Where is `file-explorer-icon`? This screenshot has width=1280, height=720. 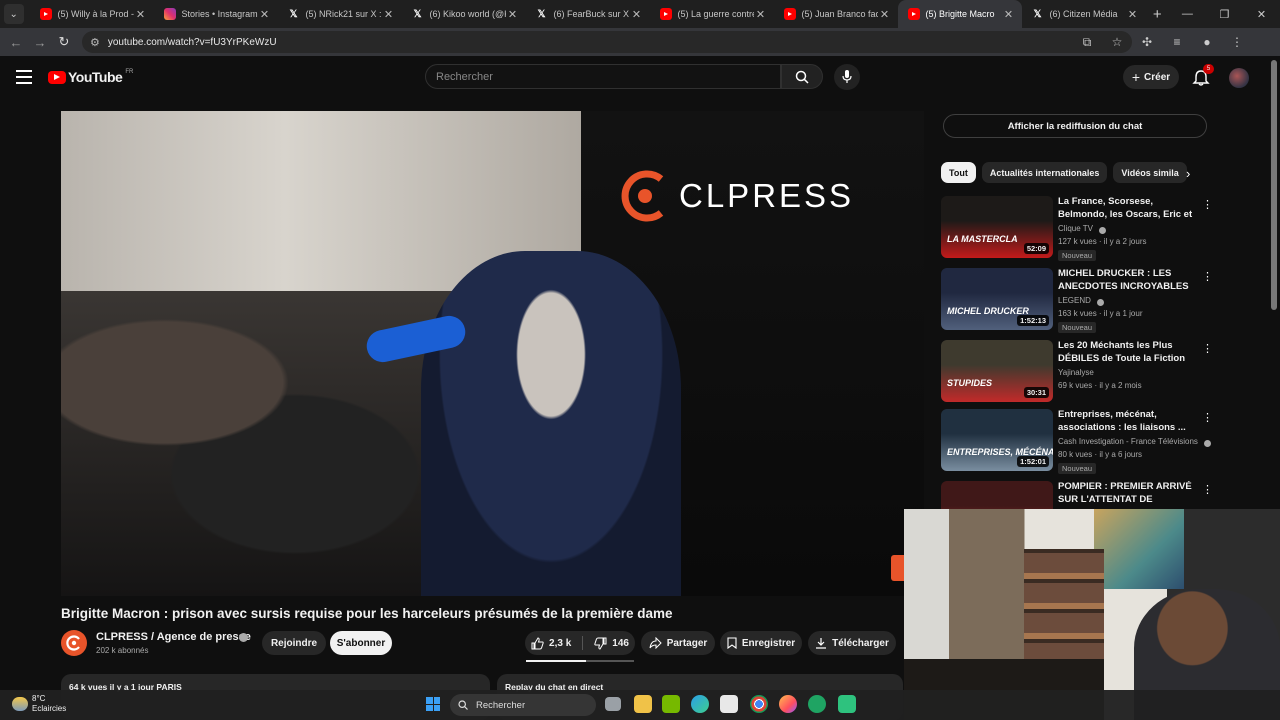 file-explorer-icon is located at coordinates (643, 704).